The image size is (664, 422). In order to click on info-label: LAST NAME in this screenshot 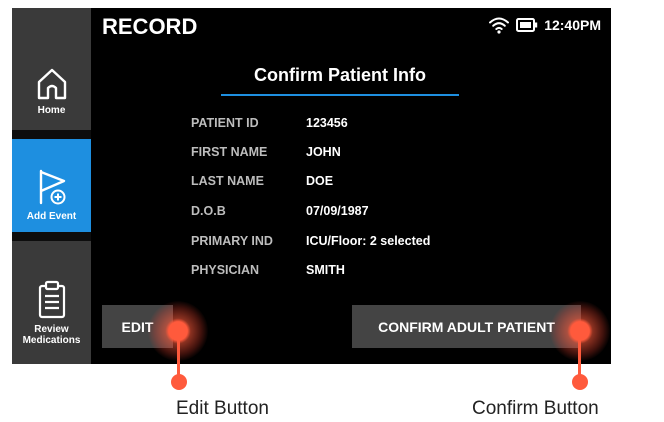, I will do `click(227, 181)`.